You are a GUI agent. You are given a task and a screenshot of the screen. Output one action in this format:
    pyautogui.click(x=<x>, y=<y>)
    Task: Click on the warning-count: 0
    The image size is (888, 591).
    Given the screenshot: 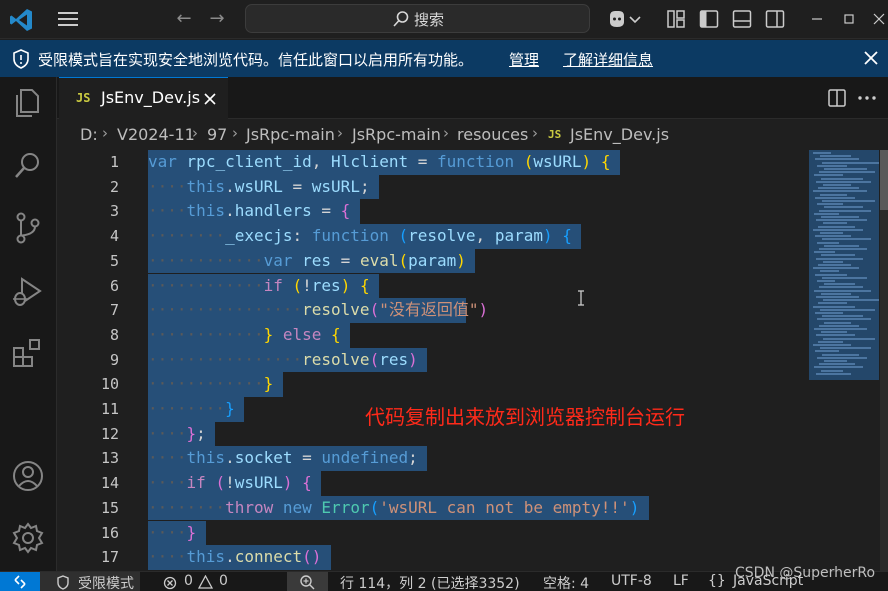 What is the action you would take?
    pyautogui.click(x=223, y=581)
    